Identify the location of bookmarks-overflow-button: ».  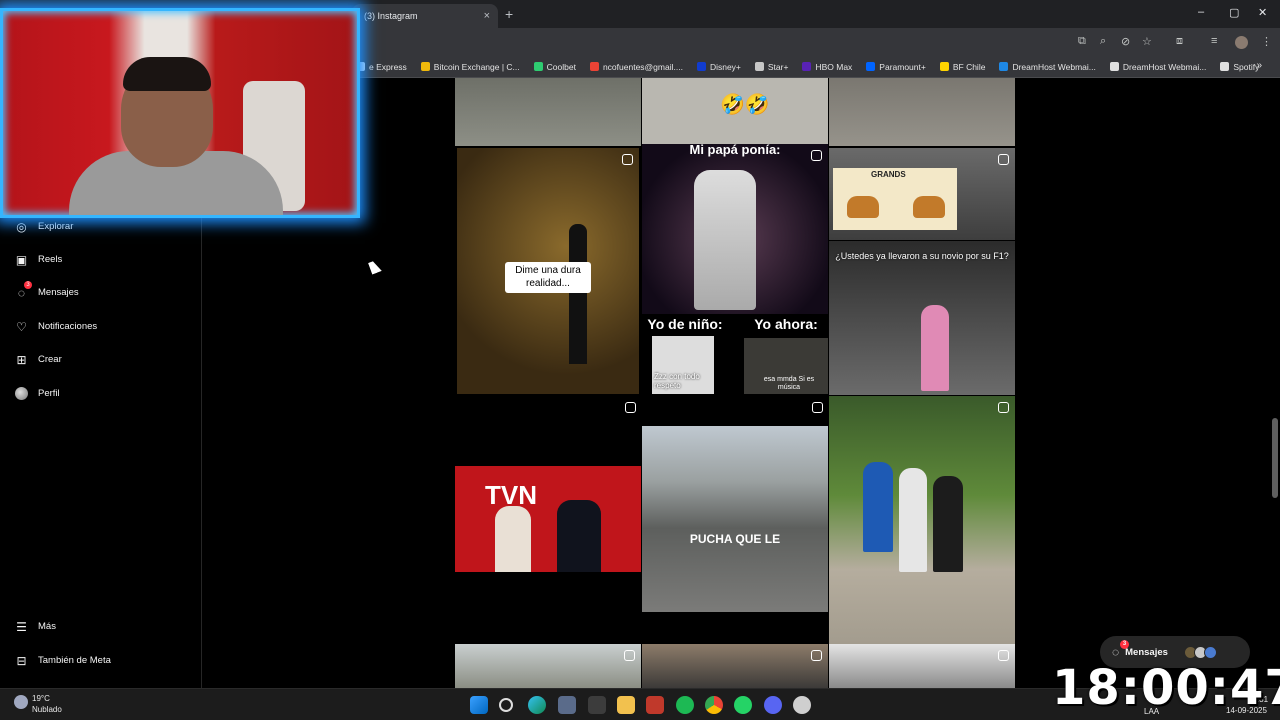
(1259, 65).